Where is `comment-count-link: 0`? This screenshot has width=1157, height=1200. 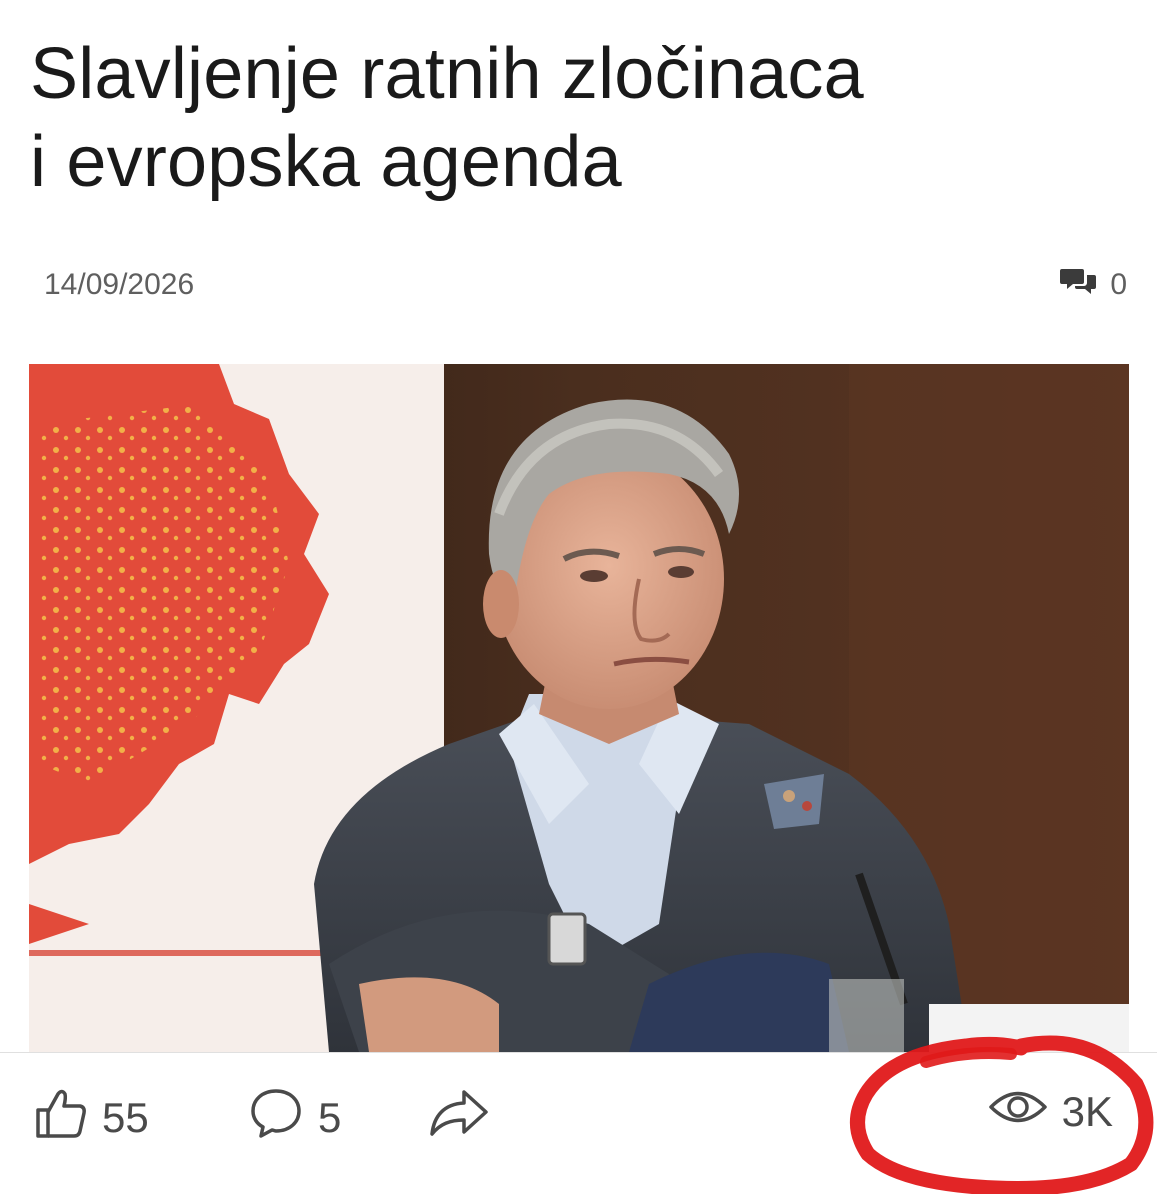 comment-count-link: 0 is located at coordinates (1093, 285).